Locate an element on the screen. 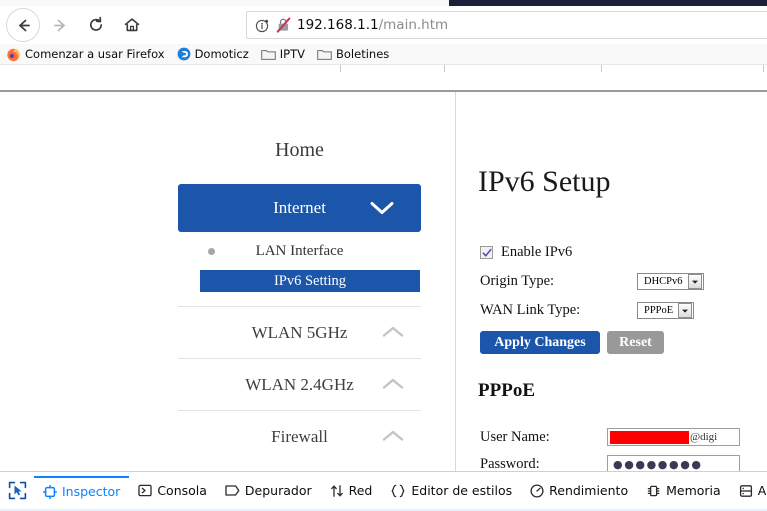 This screenshot has width=767, height=511. tab-label: Editor de estilos is located at coordinates (462, 490).